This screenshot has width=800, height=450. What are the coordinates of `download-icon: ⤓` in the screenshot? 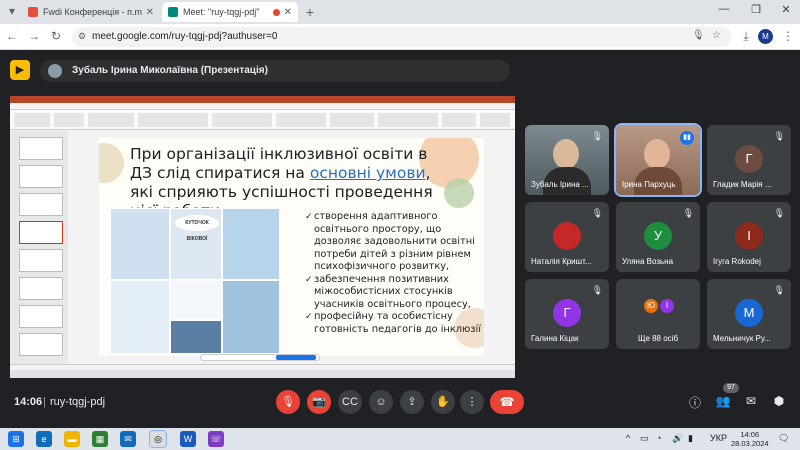 It's located at (746, 36).